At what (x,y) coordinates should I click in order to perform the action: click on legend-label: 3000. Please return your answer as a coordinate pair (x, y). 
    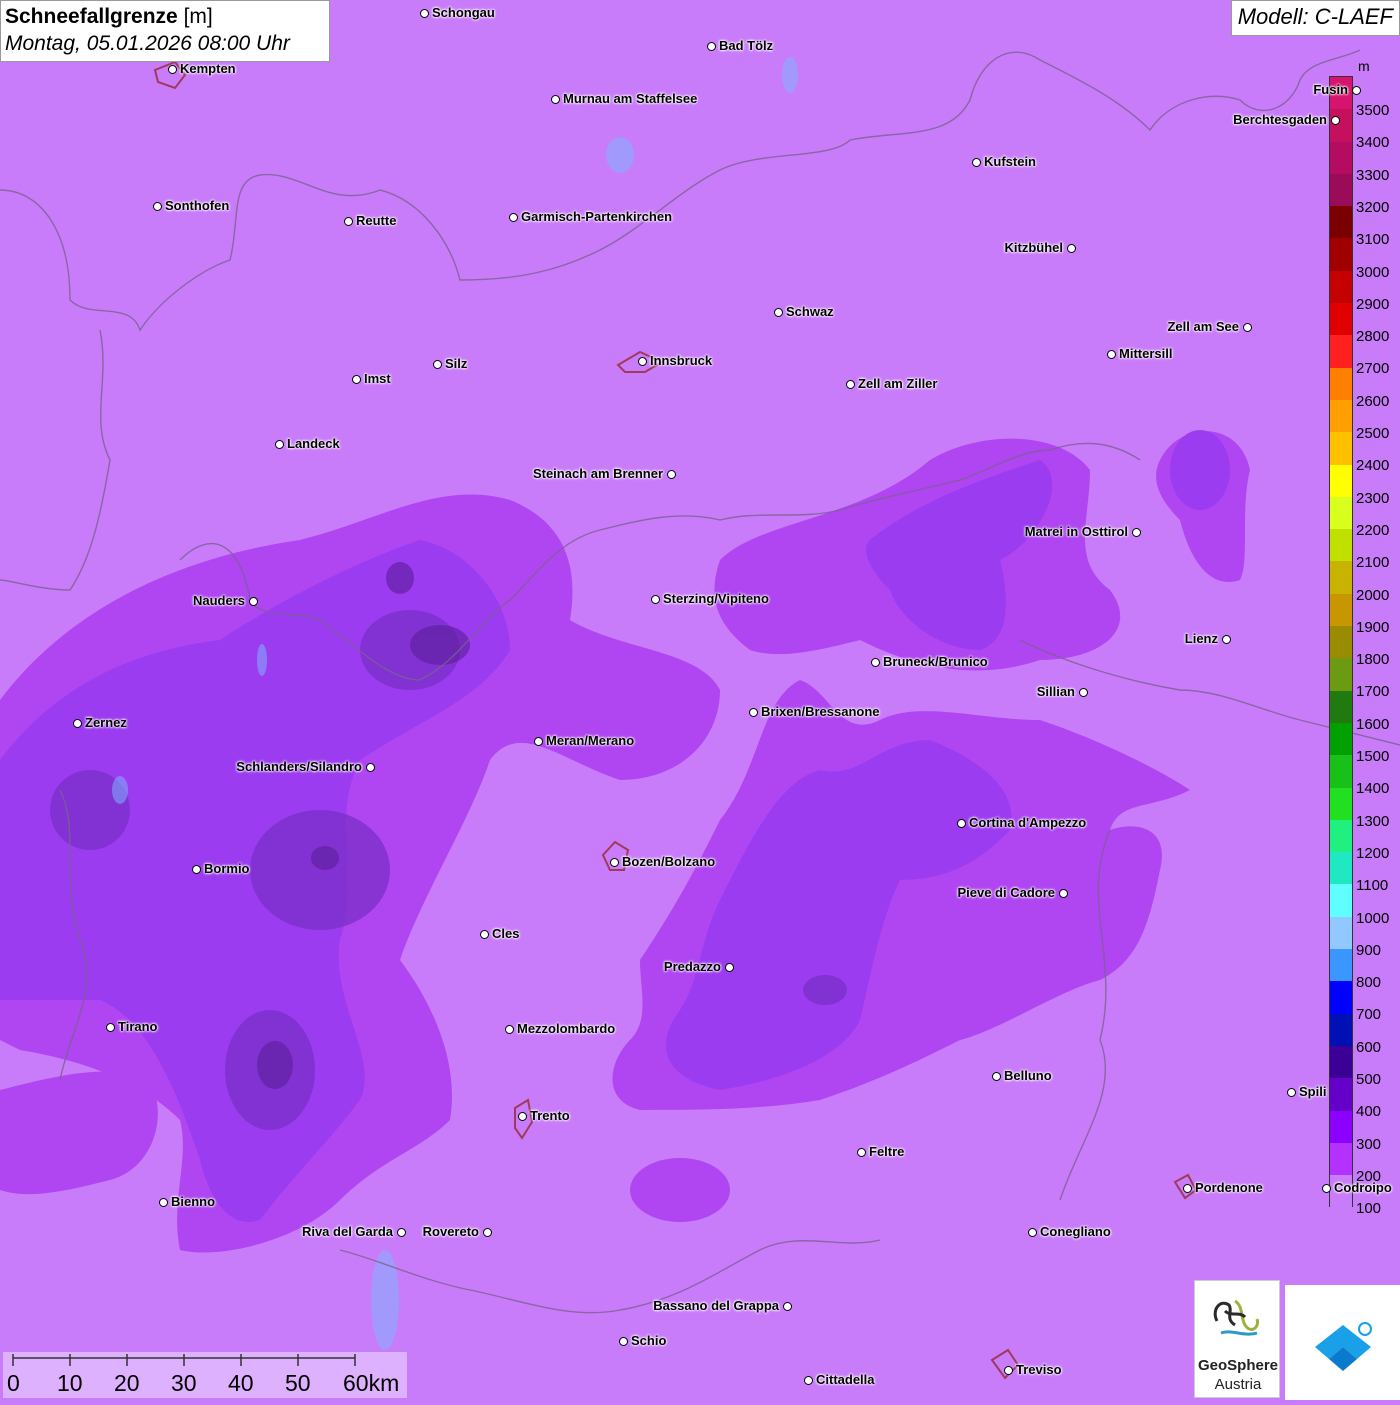
    Looking at the image, I should click on (1373, 272).